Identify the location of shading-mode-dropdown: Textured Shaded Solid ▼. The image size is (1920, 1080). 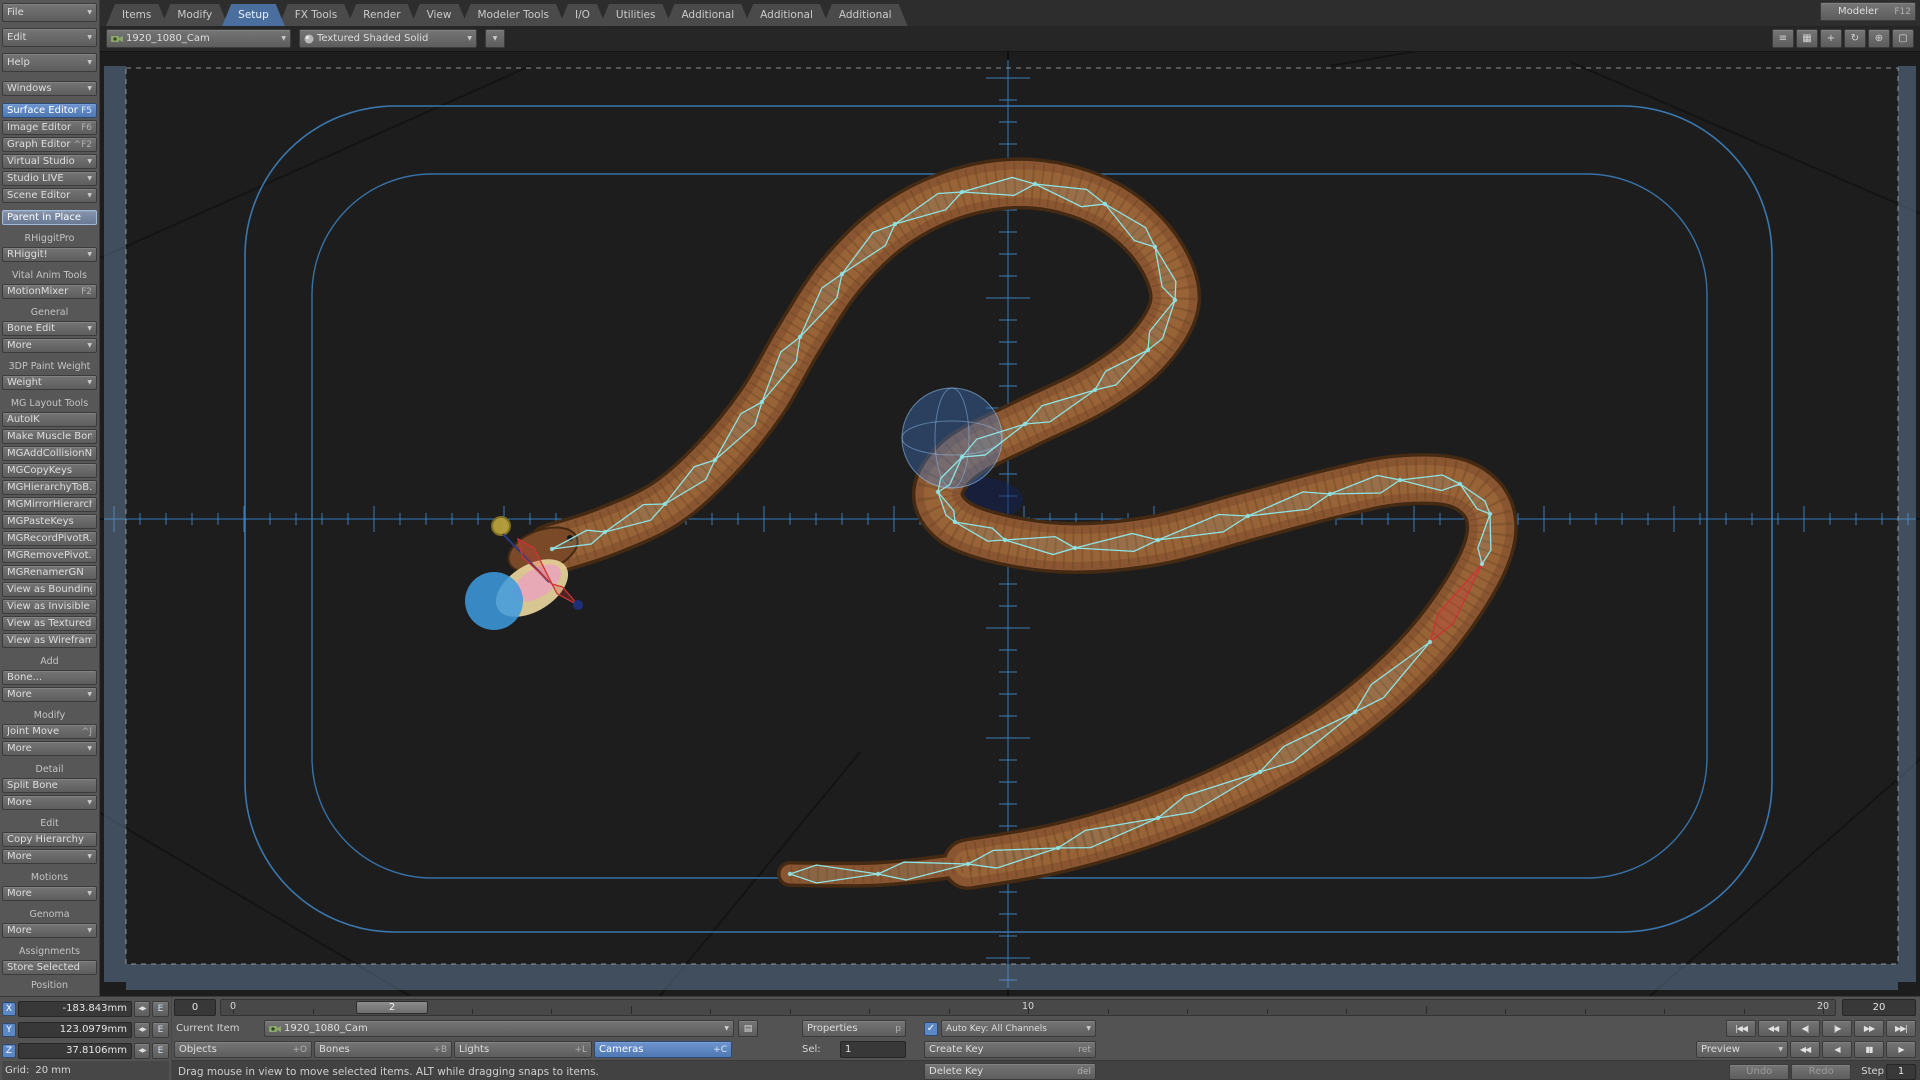
(388, 38).